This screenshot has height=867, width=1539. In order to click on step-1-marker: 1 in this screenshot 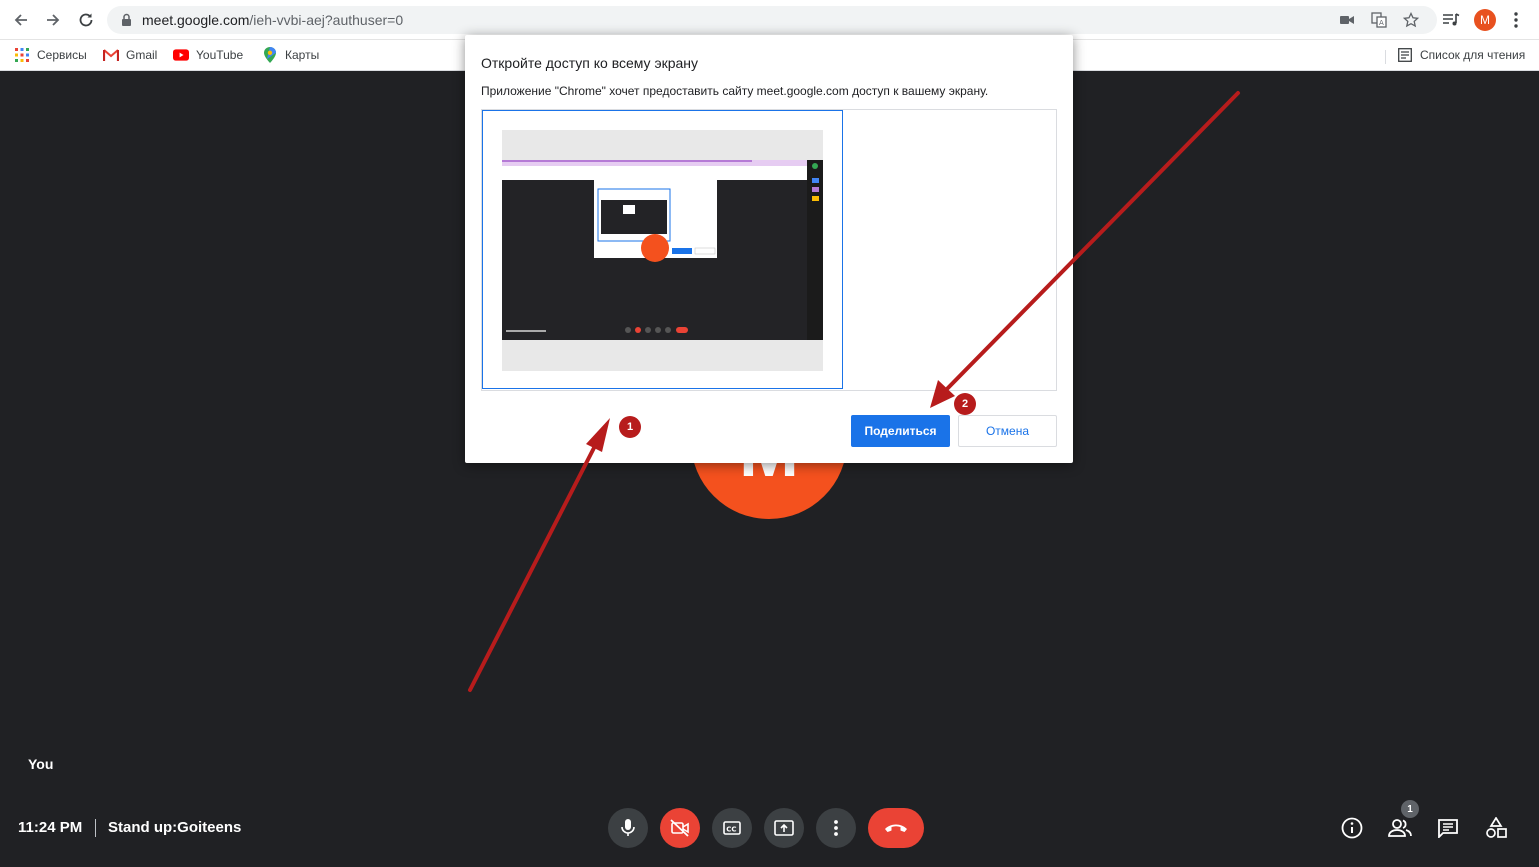, I will do `click(630, 427)`.